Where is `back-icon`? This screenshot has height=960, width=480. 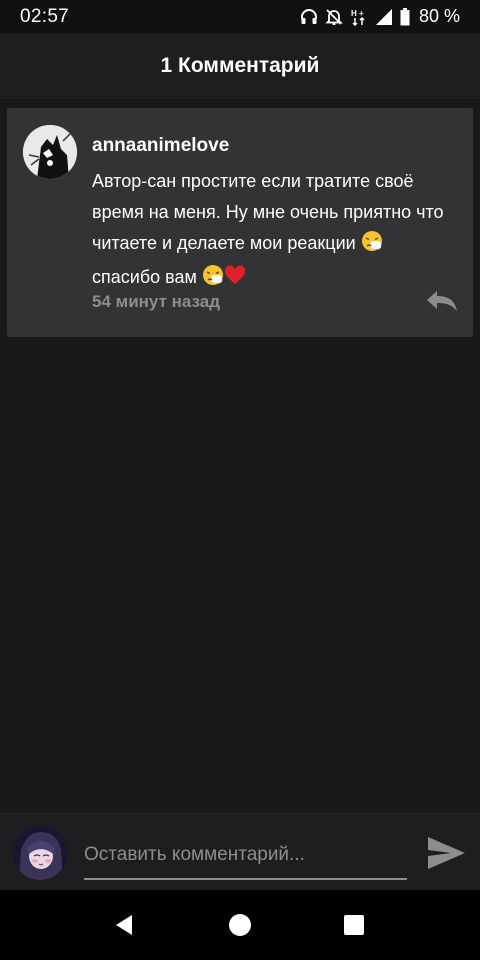 back-icon is located at coordinates (124, 925).